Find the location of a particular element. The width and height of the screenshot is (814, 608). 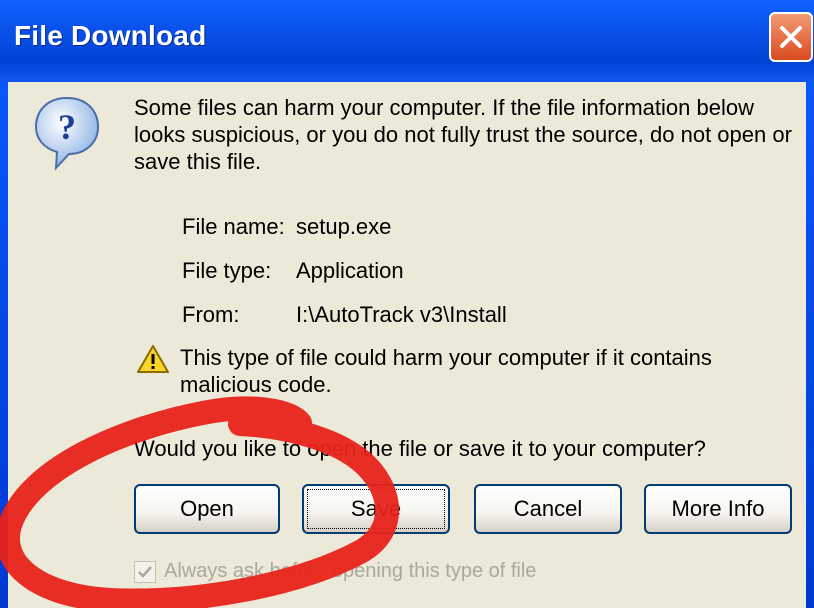

from-label: From: is located at coordinates (211, 314).